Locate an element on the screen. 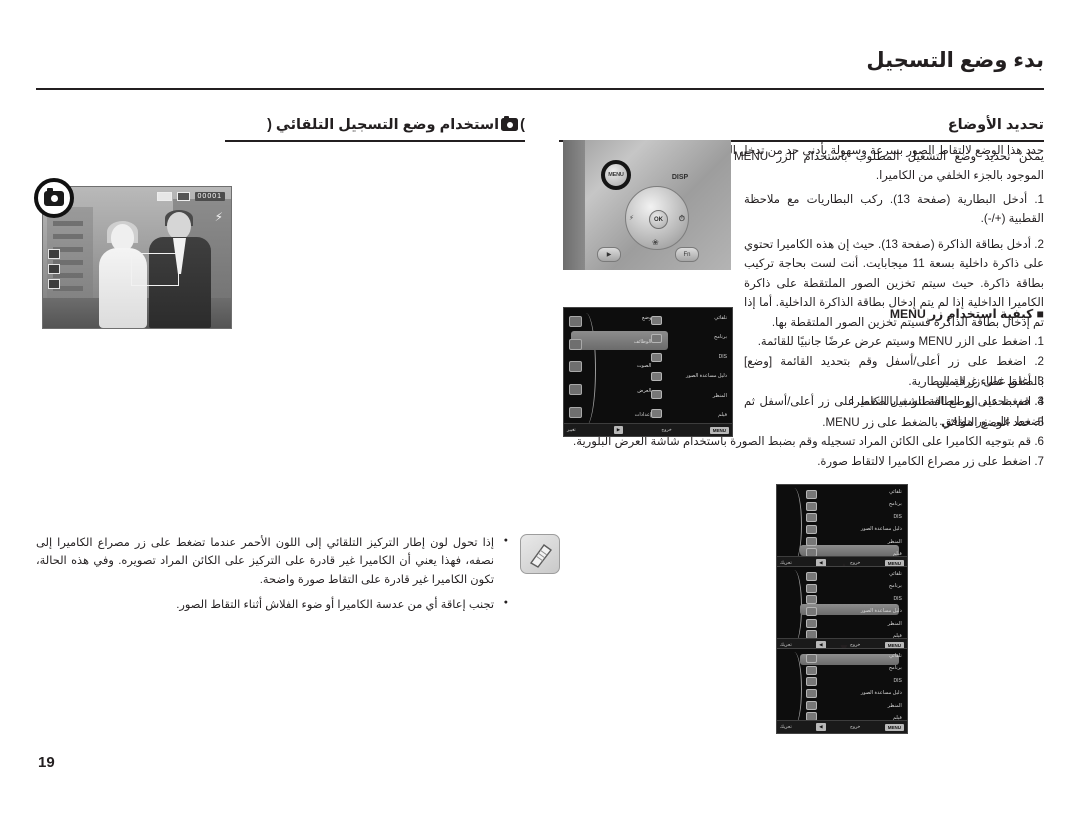 The width and height of the screenshot is (1080, 815). sub3-label-photo-help: دليل مساعدة الصور is located at coordinates (864, 693).